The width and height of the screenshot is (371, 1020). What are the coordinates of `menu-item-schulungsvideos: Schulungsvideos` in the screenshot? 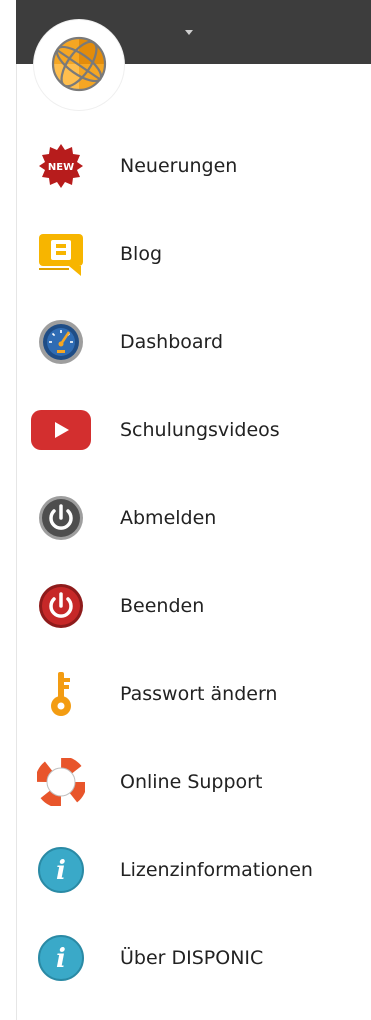 It's located at (193, 430).